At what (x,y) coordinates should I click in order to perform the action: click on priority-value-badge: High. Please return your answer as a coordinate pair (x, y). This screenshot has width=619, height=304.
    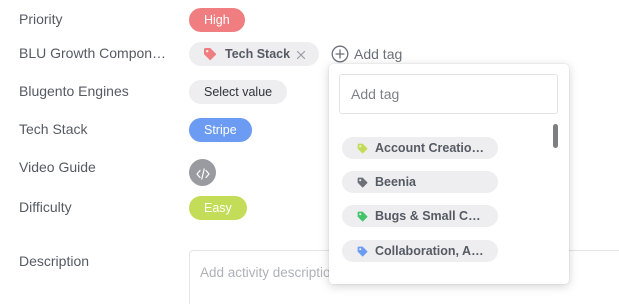
    Looking at the image, I should click on (217, 20).